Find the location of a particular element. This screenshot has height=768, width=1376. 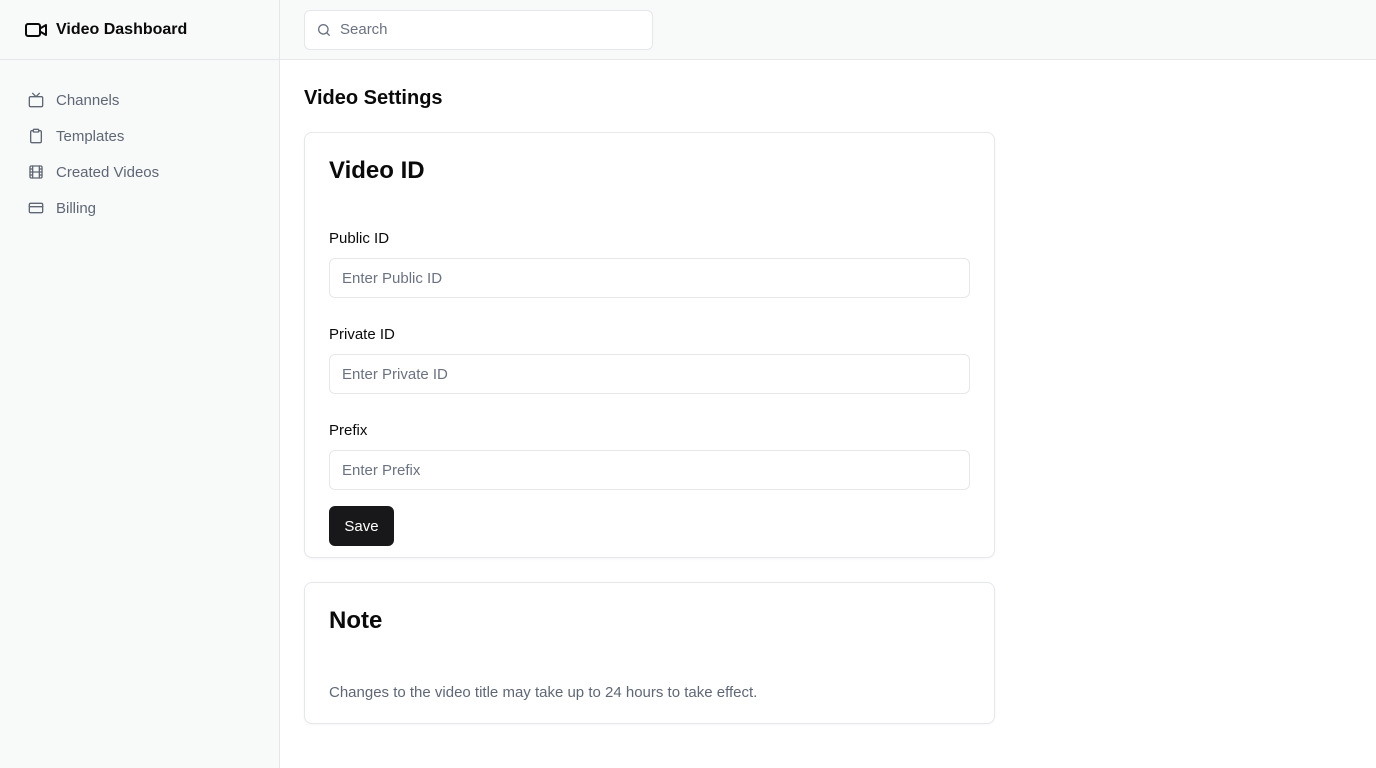

public-id-field: Public ID is located at coordinates (649, 264).